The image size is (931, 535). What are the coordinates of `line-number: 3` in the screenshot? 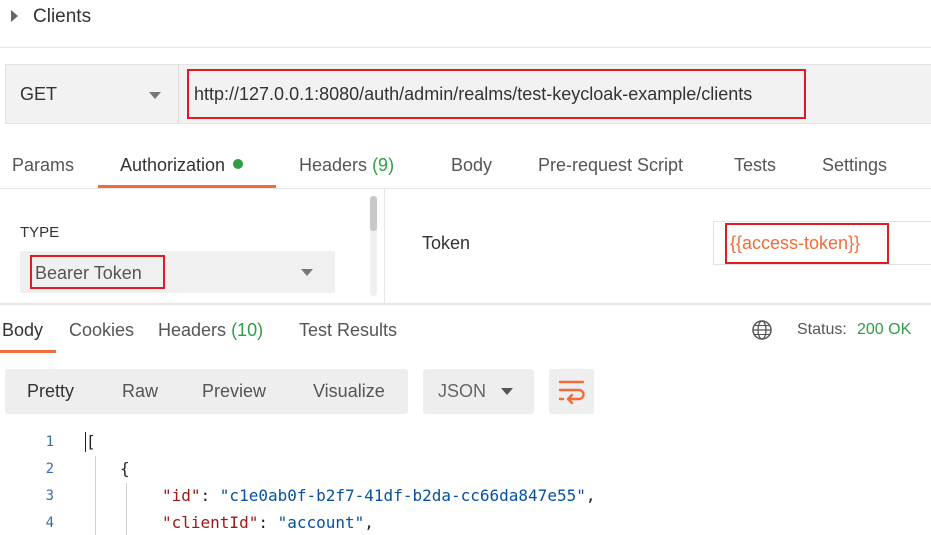 It's located at (49, 496).